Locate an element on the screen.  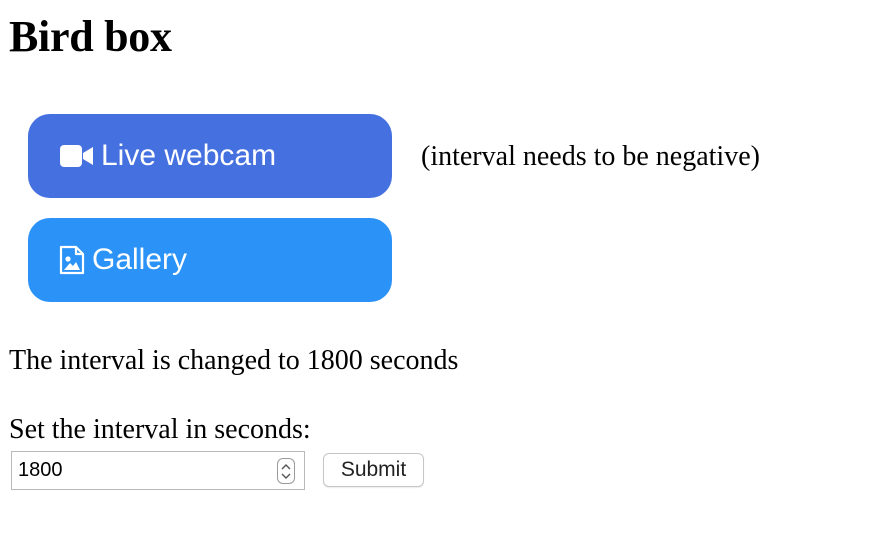
interval-input-field is located at coordinates (158, 470).